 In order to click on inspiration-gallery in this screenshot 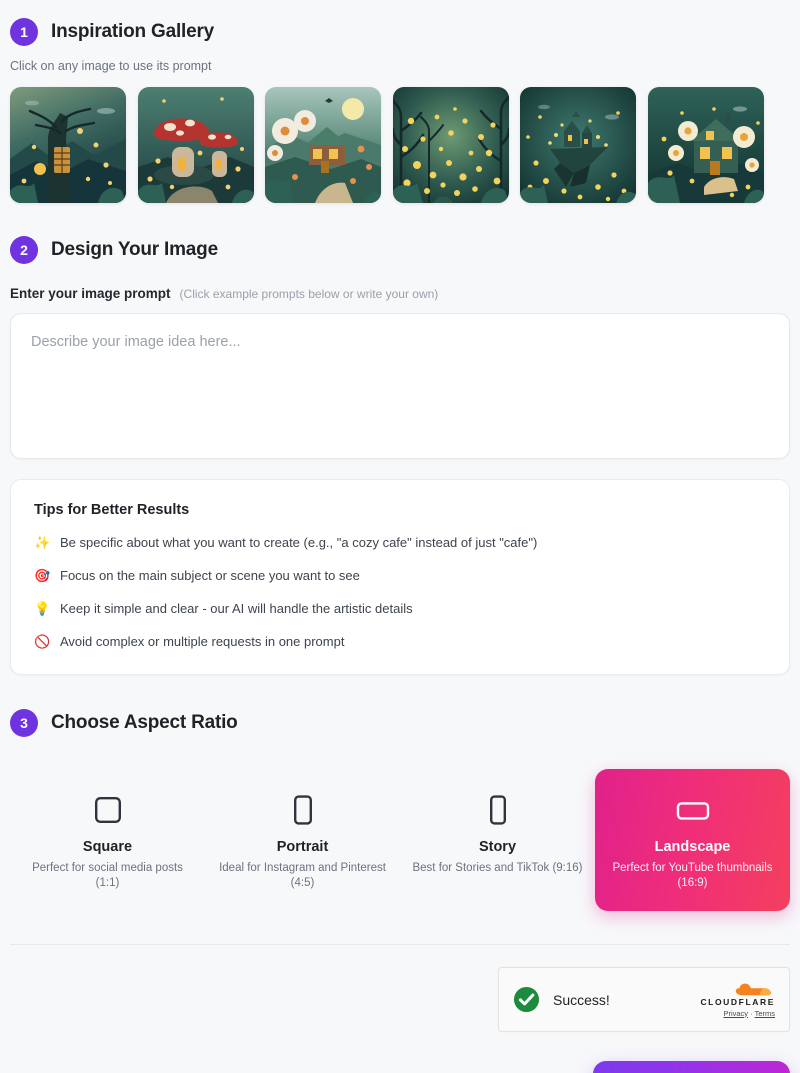, I will do `click(400, 145)`.